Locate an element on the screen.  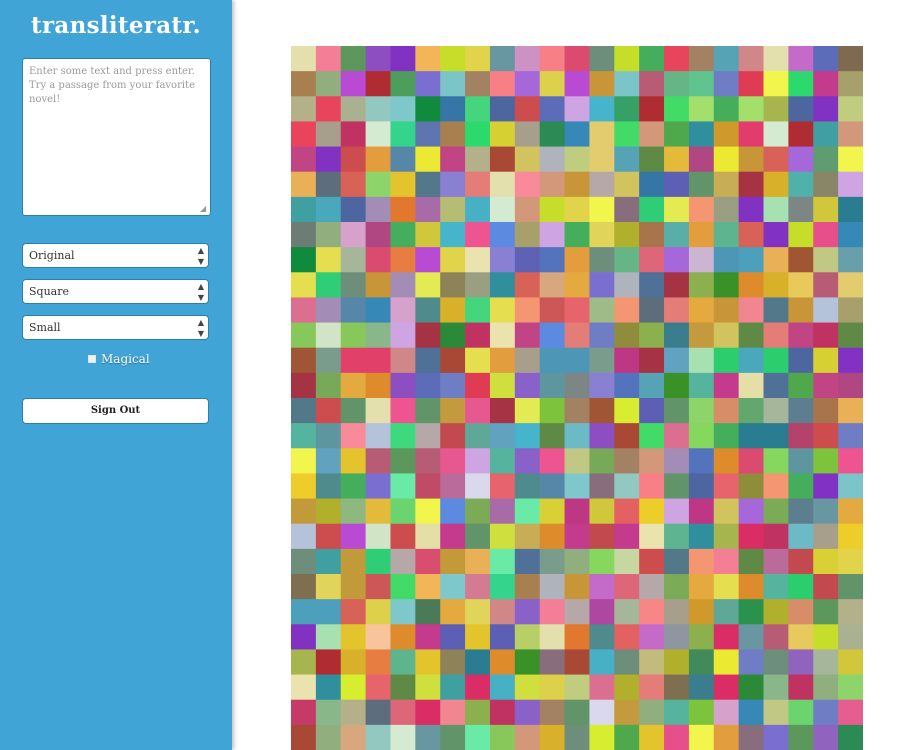
magical-label: Magical is located at coordinates (125, 359).